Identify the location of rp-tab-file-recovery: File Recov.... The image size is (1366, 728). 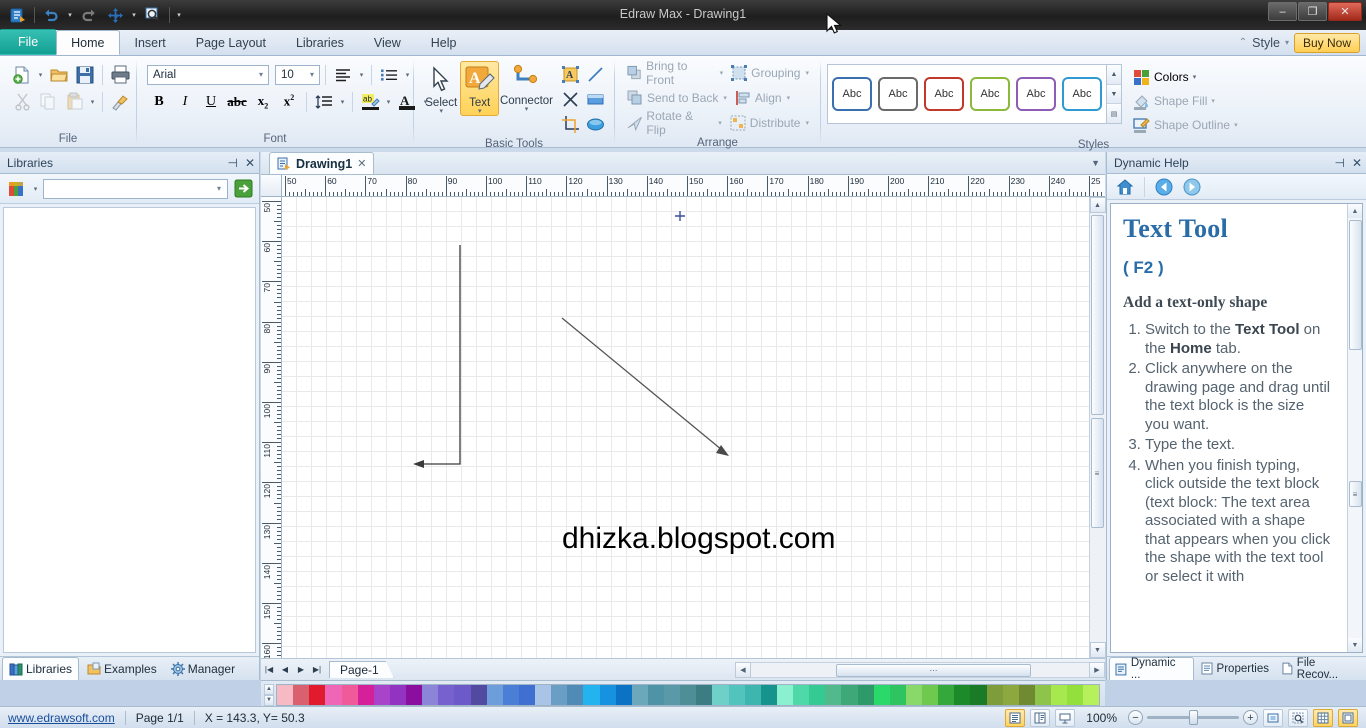
(1320, 669).